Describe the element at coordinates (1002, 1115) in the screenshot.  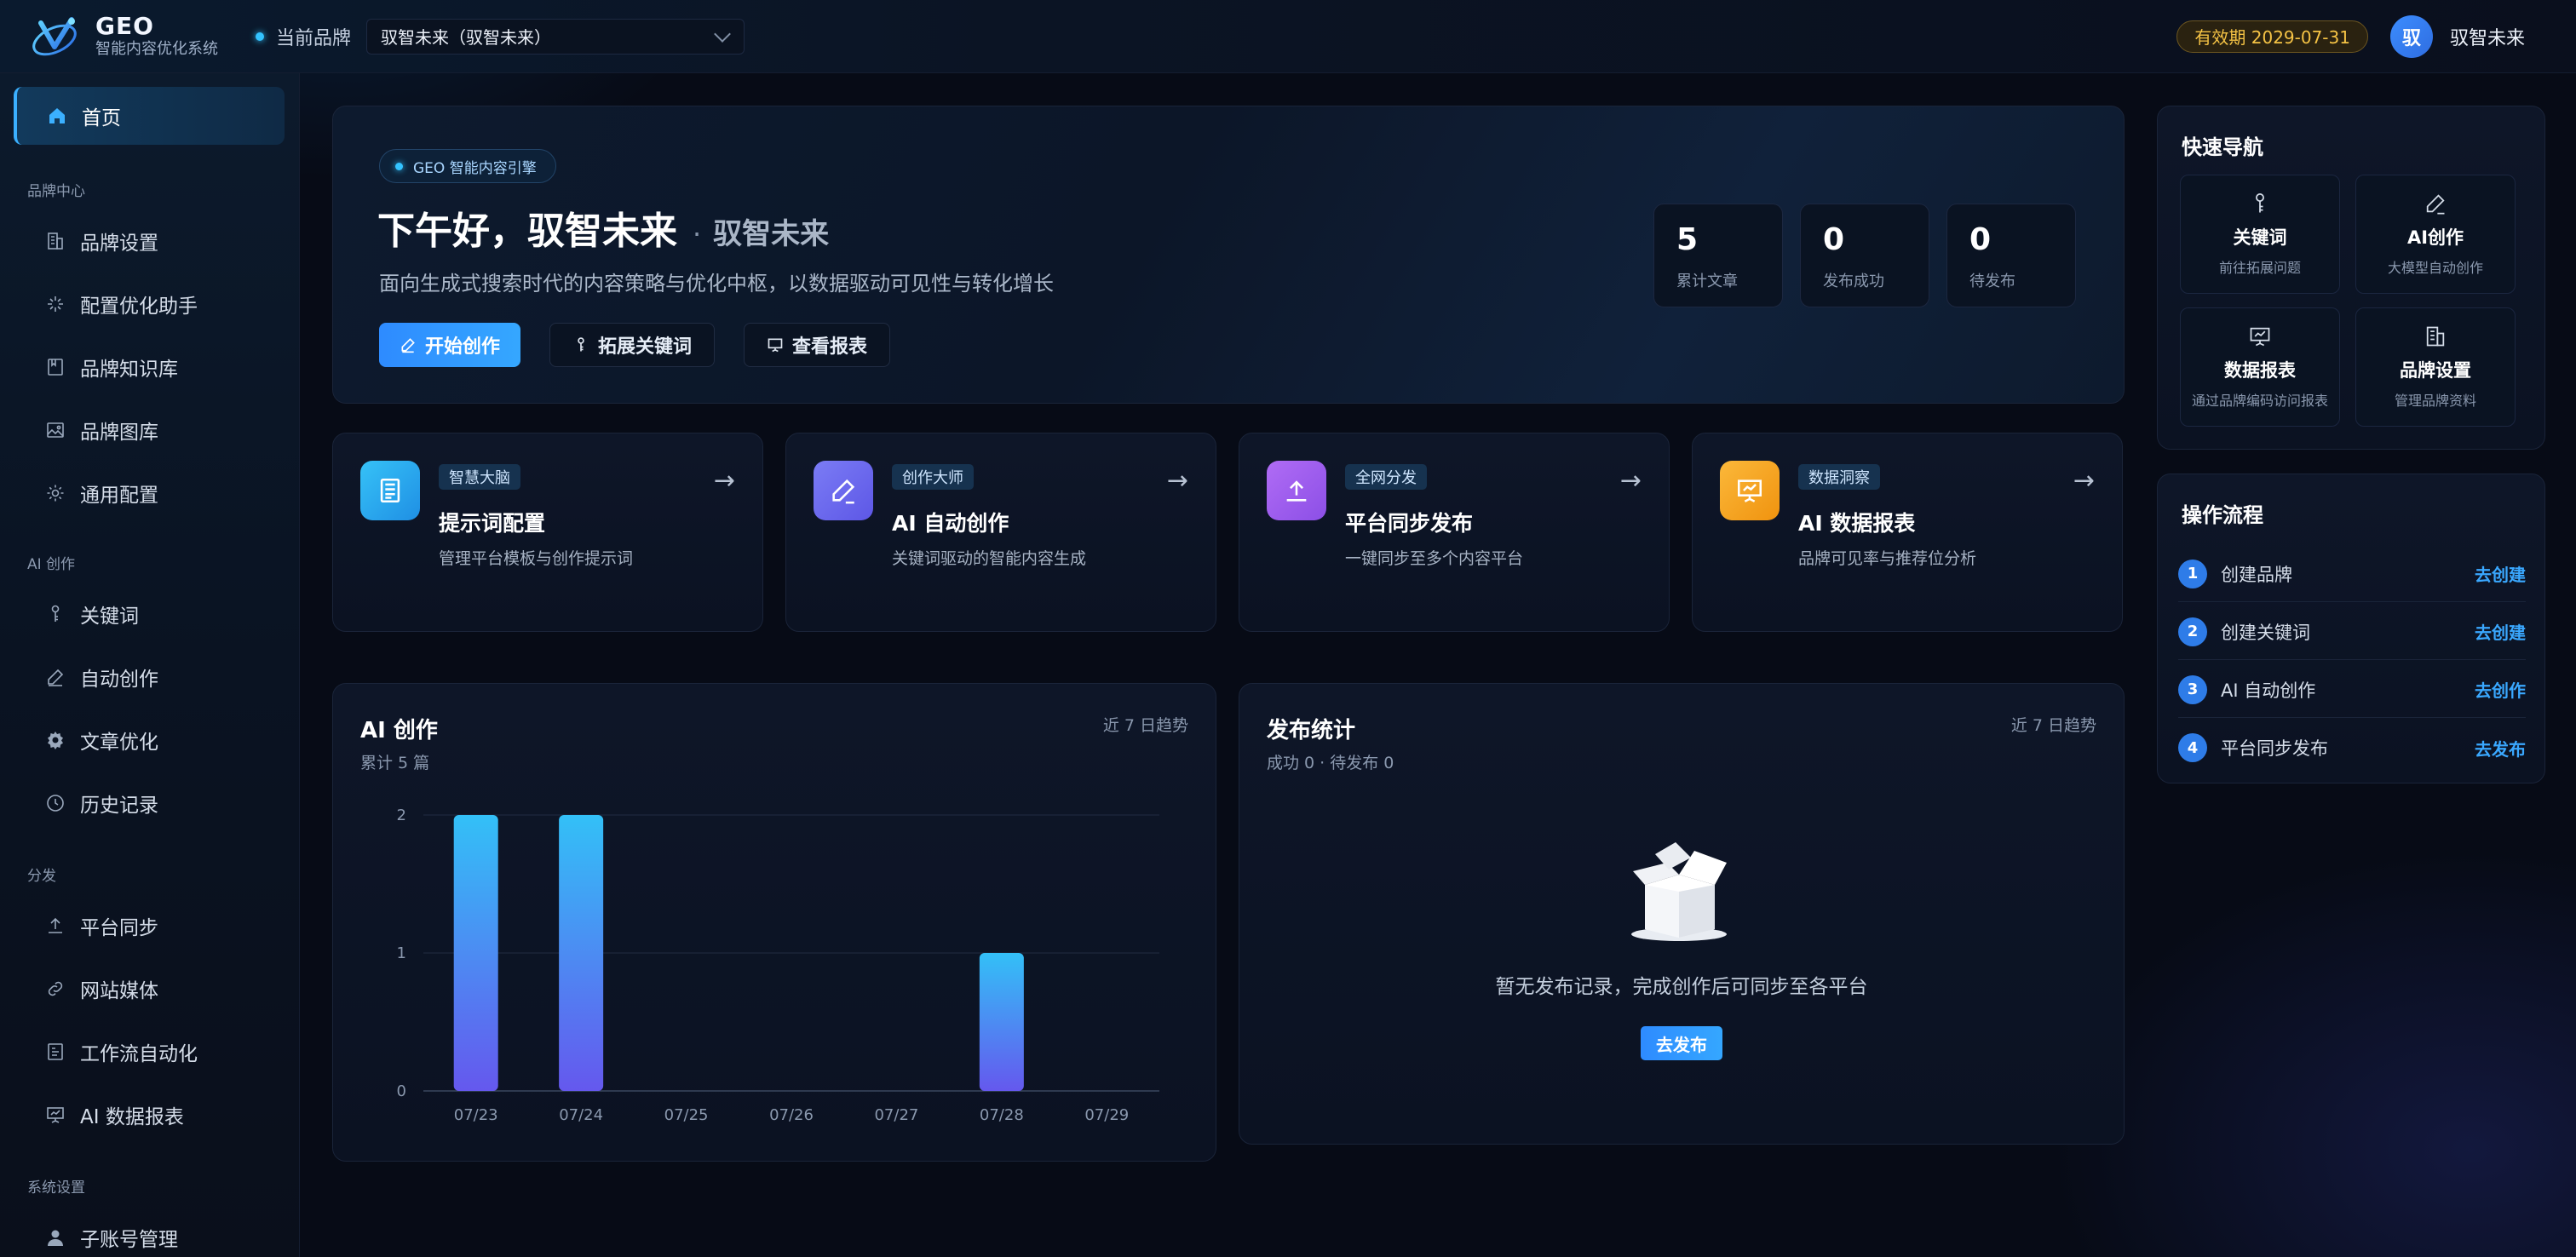
I see `x-tick-label: 07/28` at that location.